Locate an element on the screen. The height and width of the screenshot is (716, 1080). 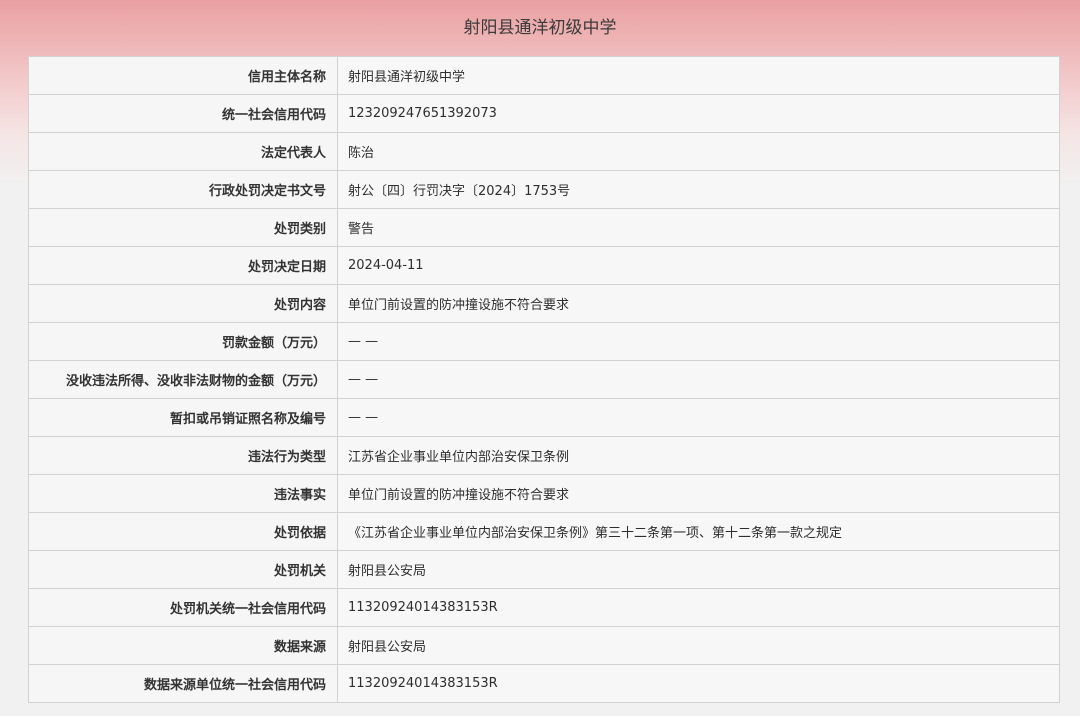
field-label: 处罚决定日期 is located at coordinates (183, 265).